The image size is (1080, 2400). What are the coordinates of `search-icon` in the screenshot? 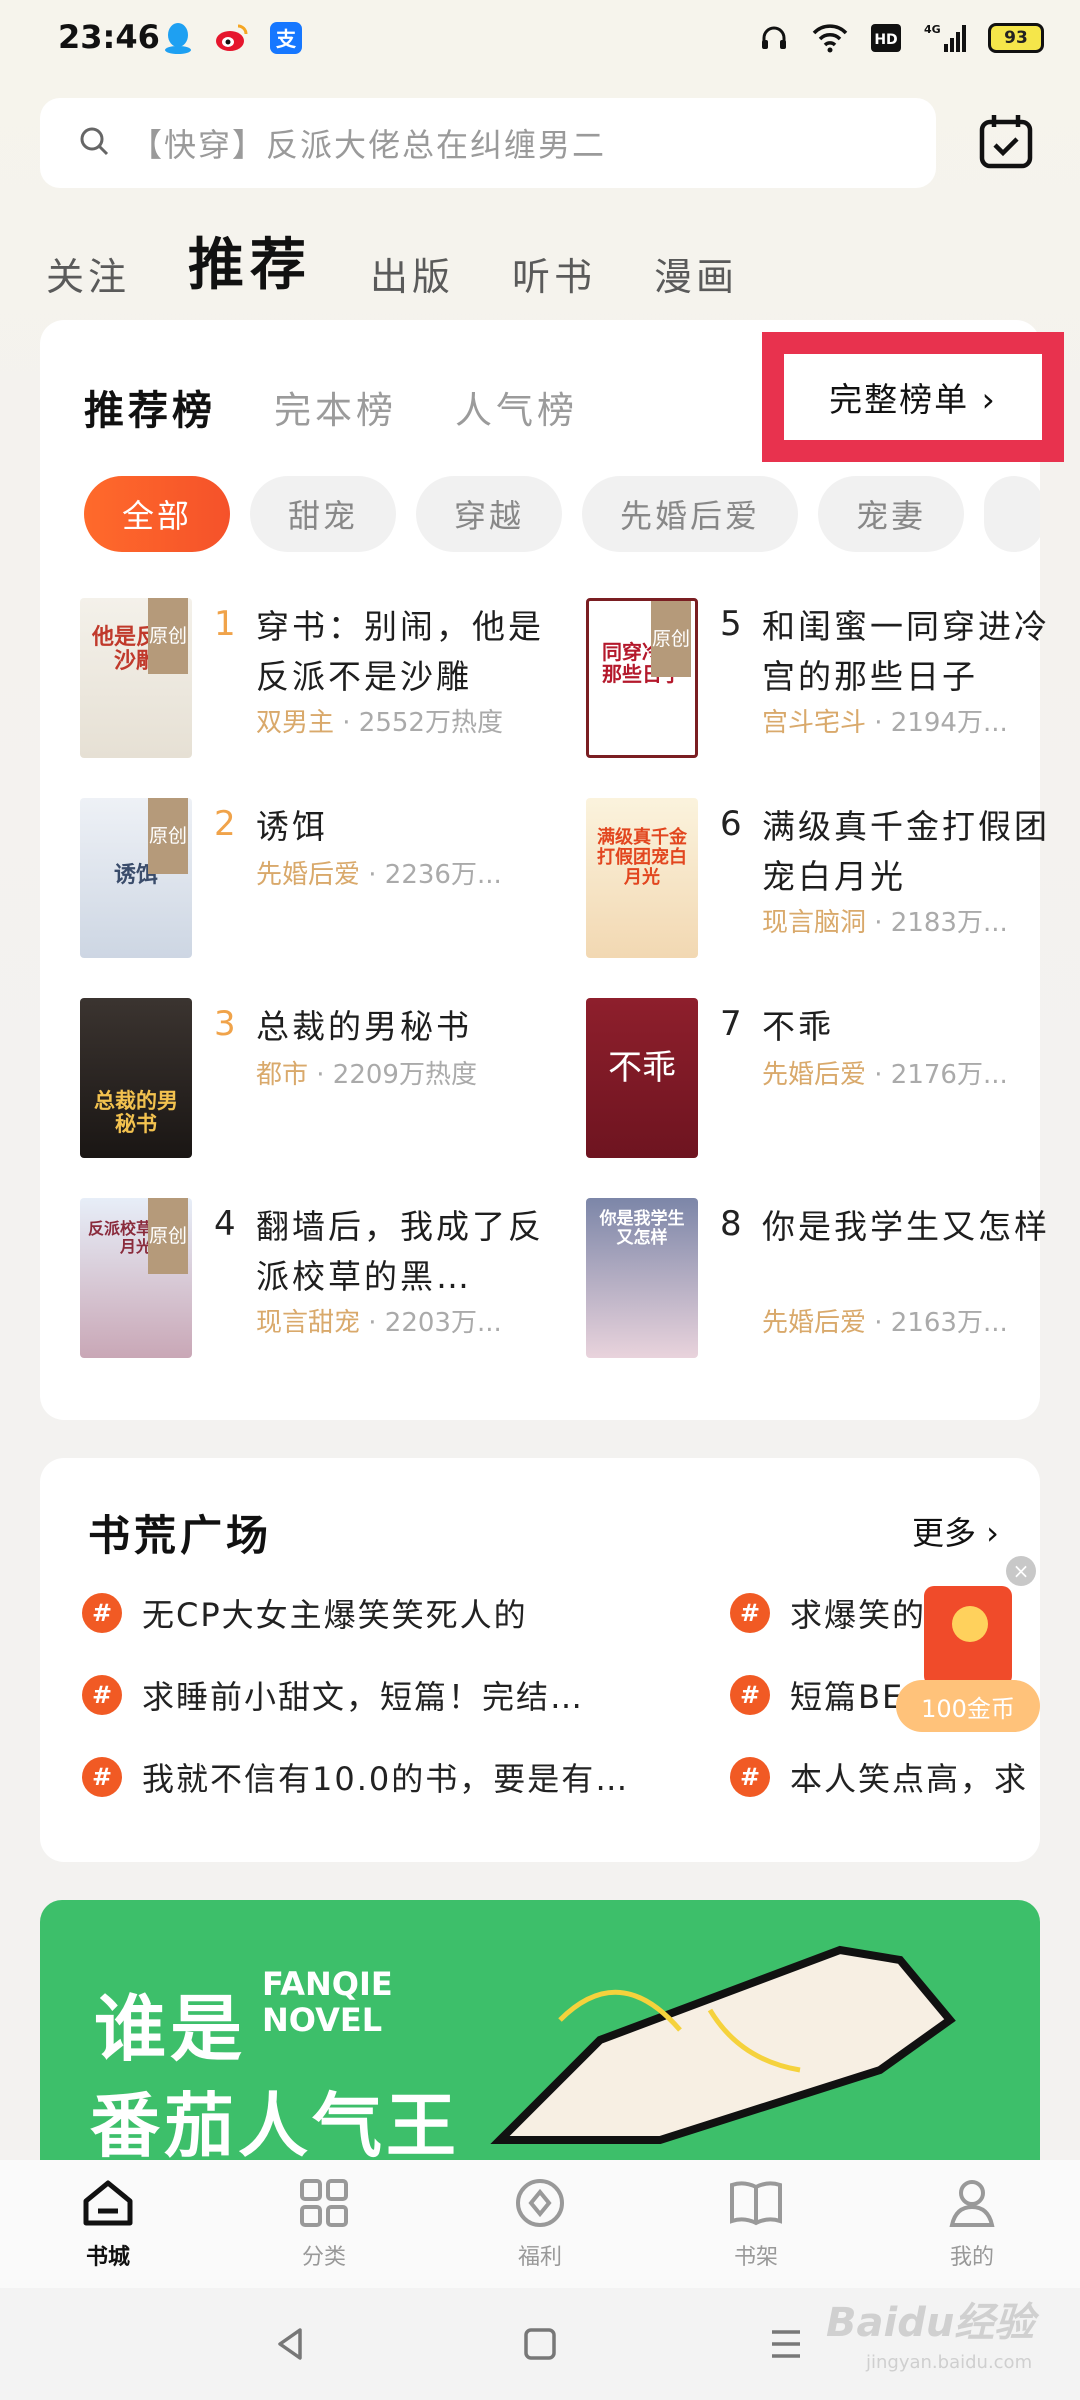 It's located at (94, 143).